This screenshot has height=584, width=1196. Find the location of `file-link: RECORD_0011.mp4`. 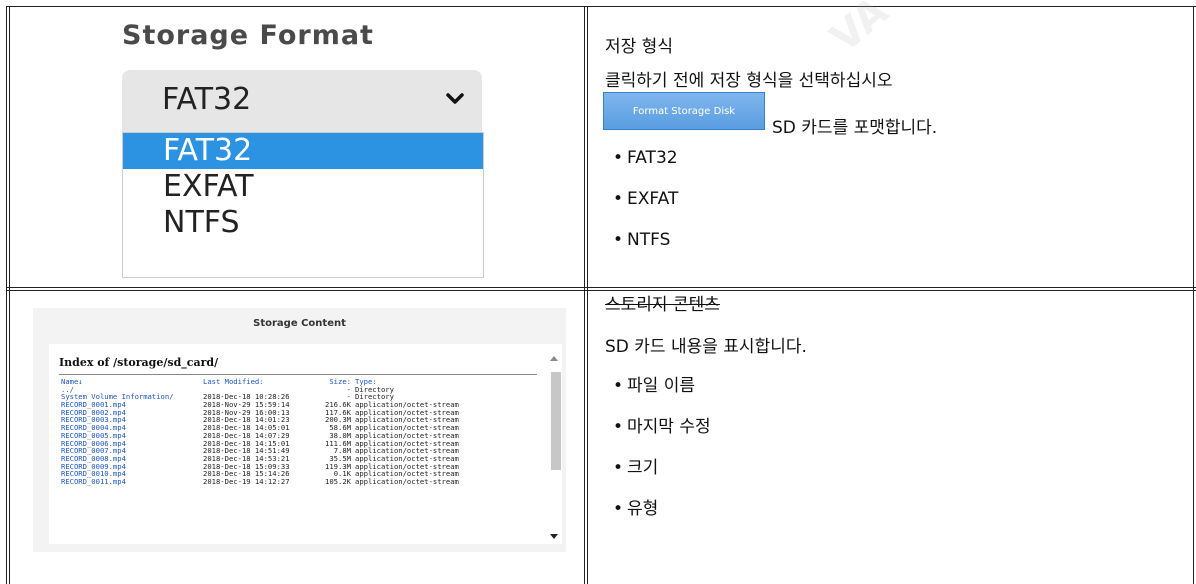

file-link: RECORD_0011.mp4 is located at coordinates (93, 482).